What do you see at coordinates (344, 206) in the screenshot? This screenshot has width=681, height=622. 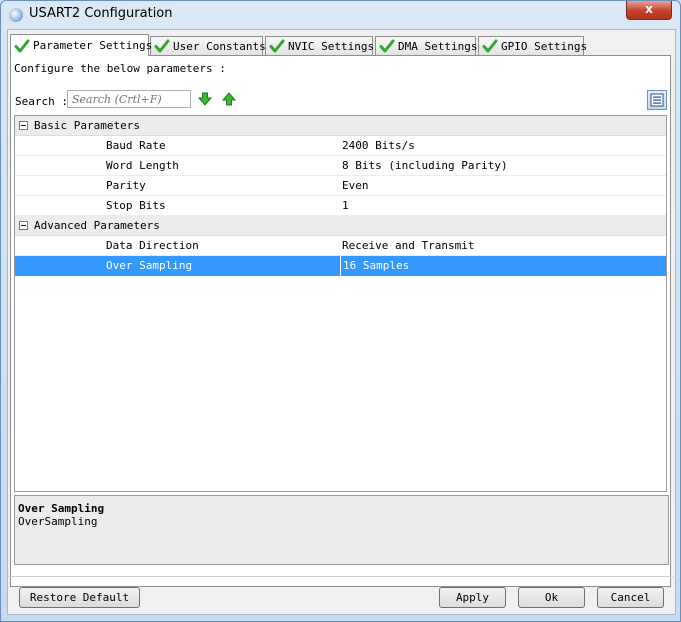 I see `param-value: 1` at bounding box center [344, 206].